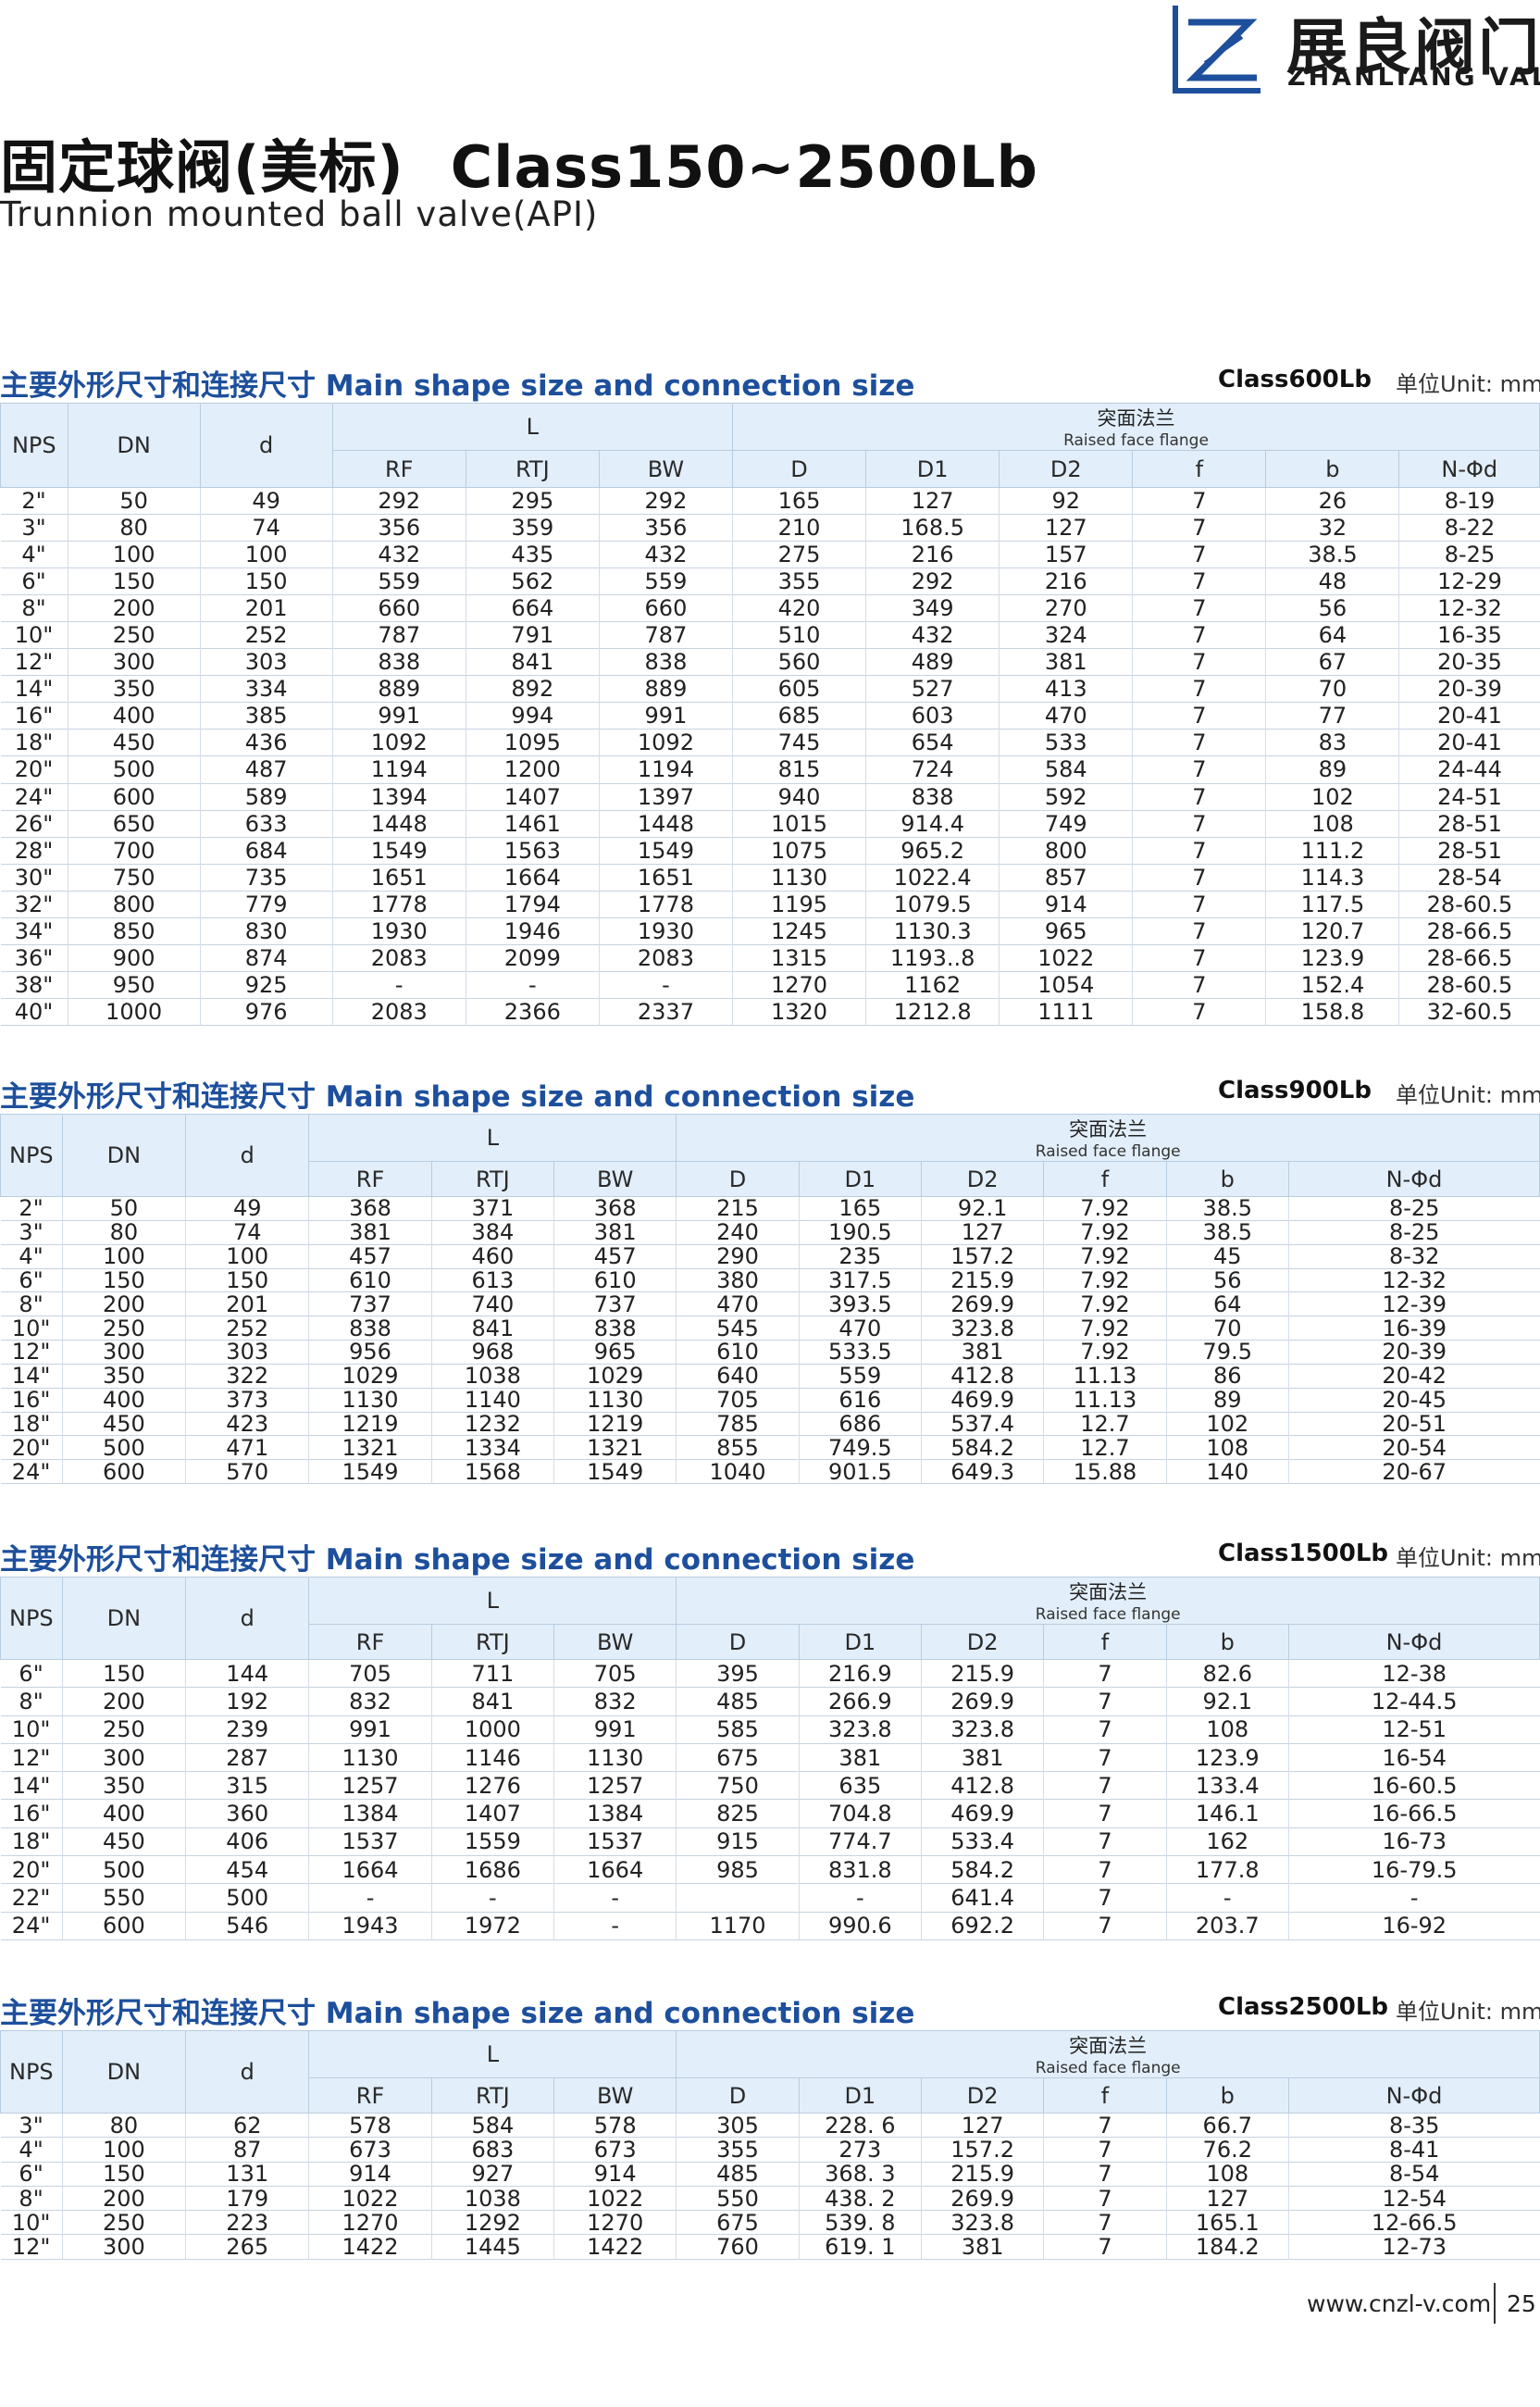  Describe the element at coordinates (1332, 742) in the screenshot. I see `table-cell: 83` at that location.